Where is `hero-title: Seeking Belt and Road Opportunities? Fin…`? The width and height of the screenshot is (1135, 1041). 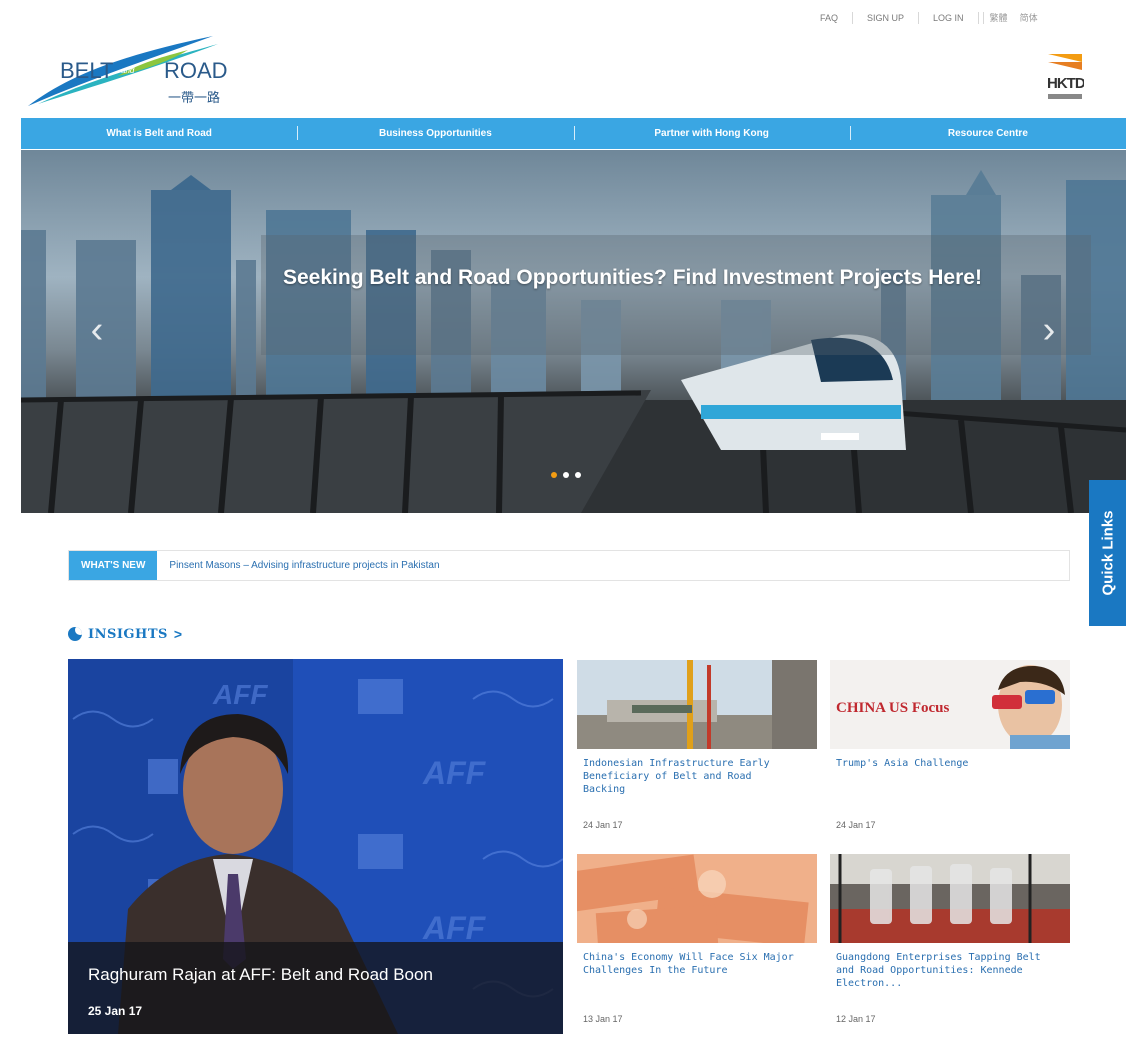
hero-title: Seeking Belt and Road Opportunities? Fin… is located at coordinates (633, 277).